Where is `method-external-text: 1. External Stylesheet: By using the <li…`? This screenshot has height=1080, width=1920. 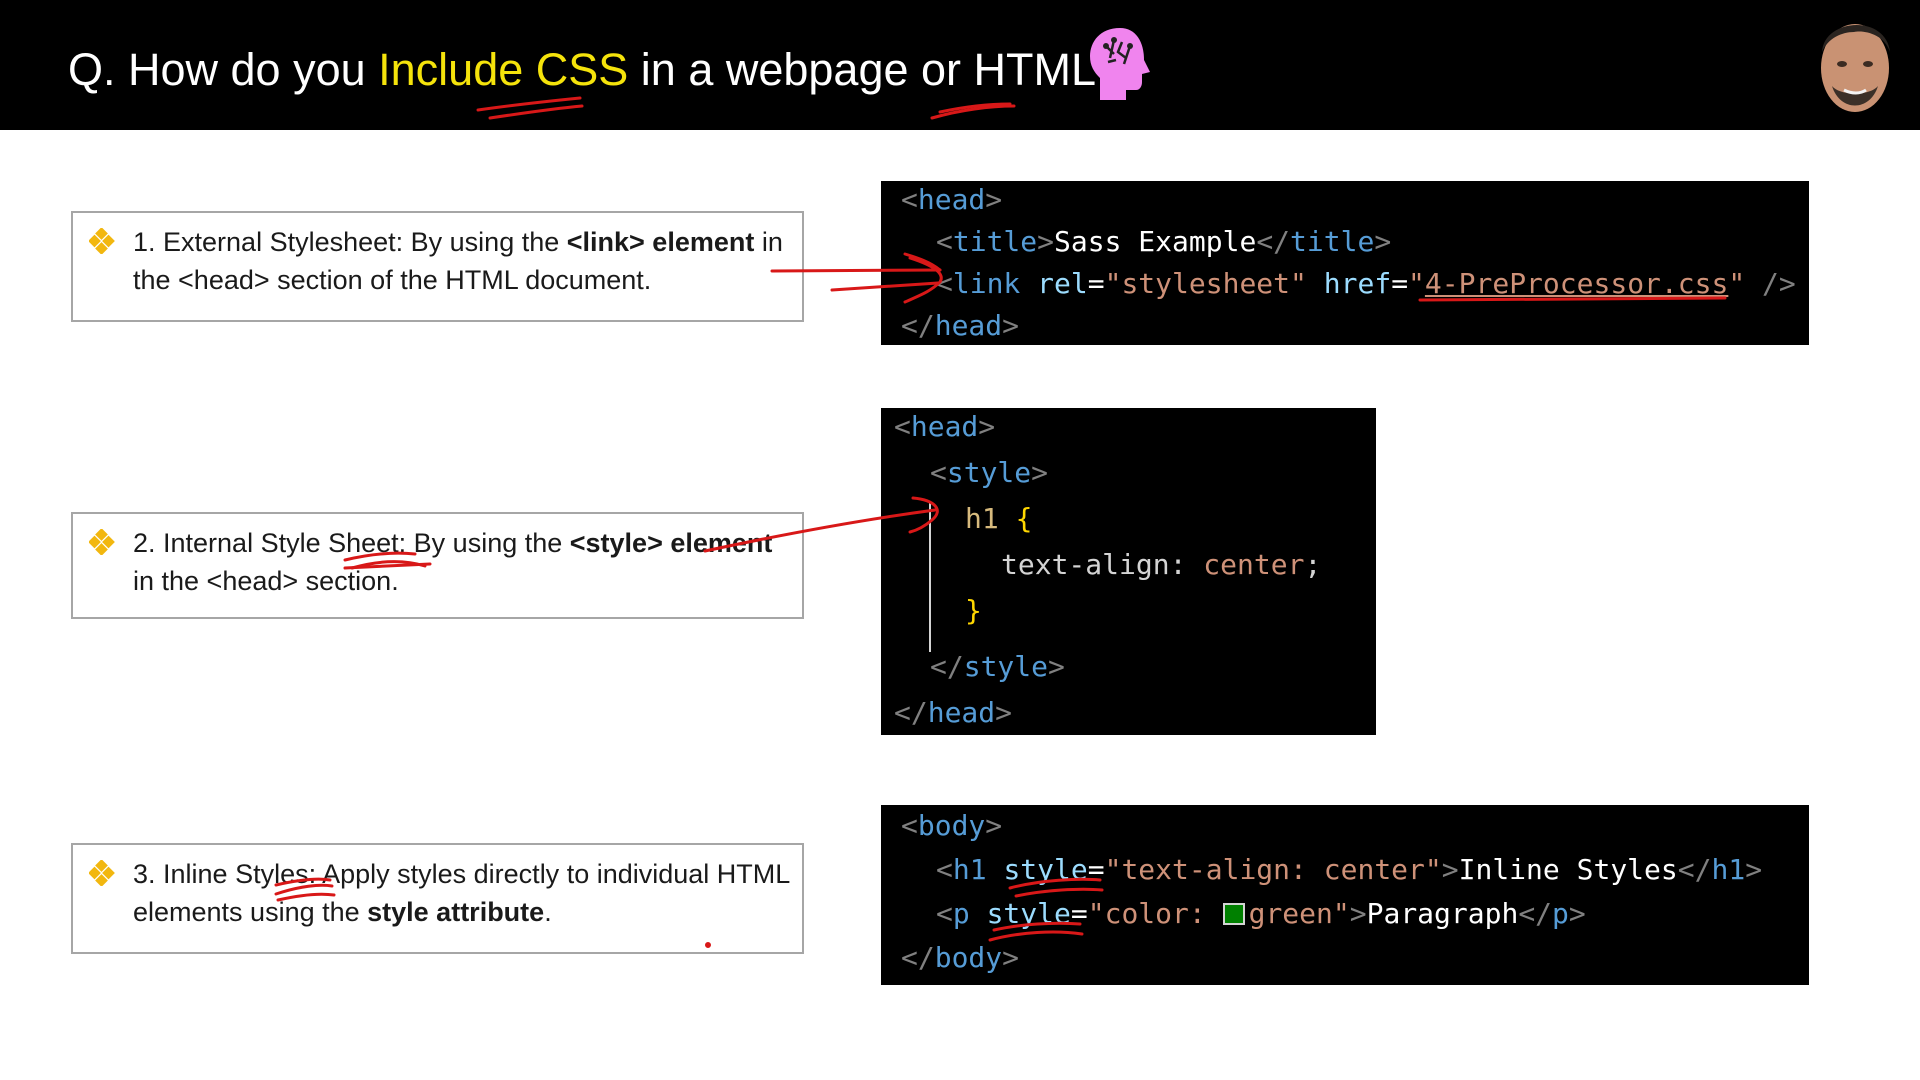
method-external-text: 1. External Stylesheet: By using the <li… is located at coordinates (461, 261).